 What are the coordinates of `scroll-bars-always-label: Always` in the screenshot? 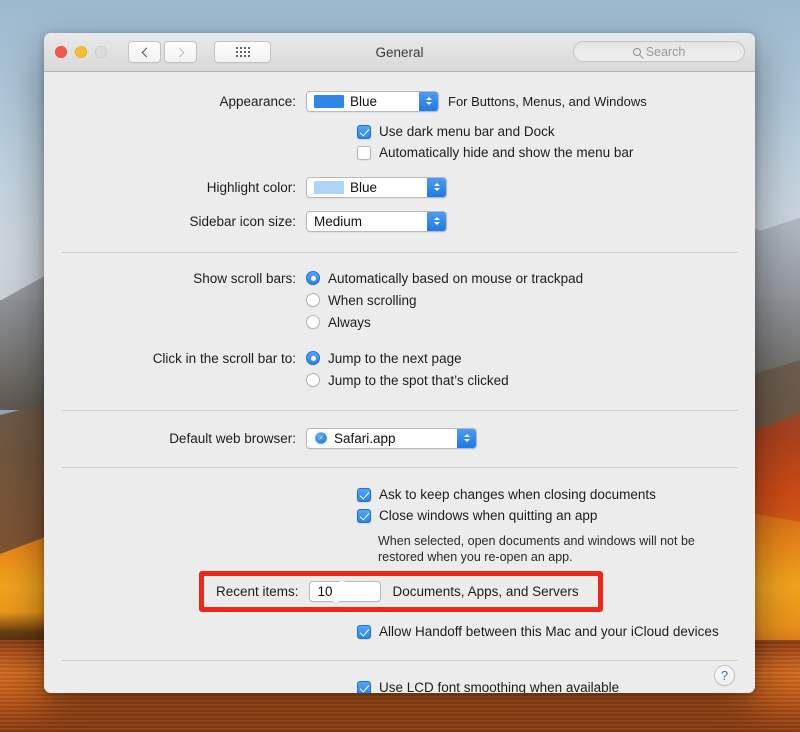 It's located at (349, 322).